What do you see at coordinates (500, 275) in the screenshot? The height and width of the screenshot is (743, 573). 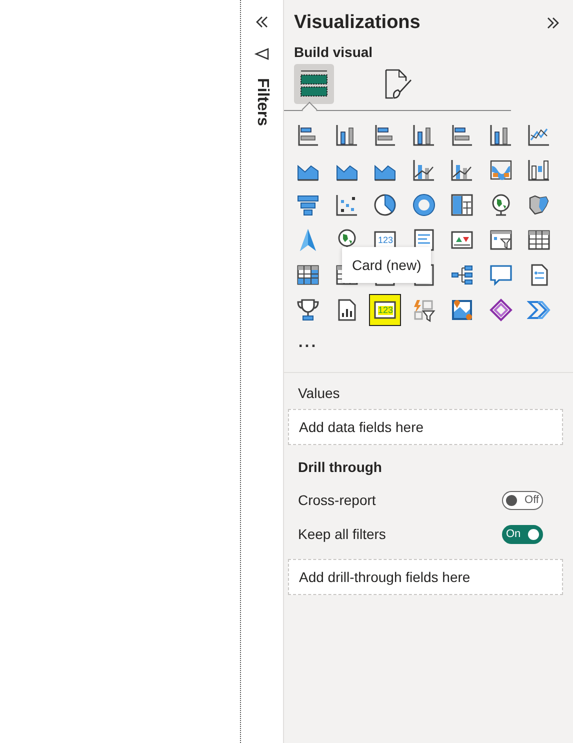 I see `chat-icon` at bounding box center [500, 275].